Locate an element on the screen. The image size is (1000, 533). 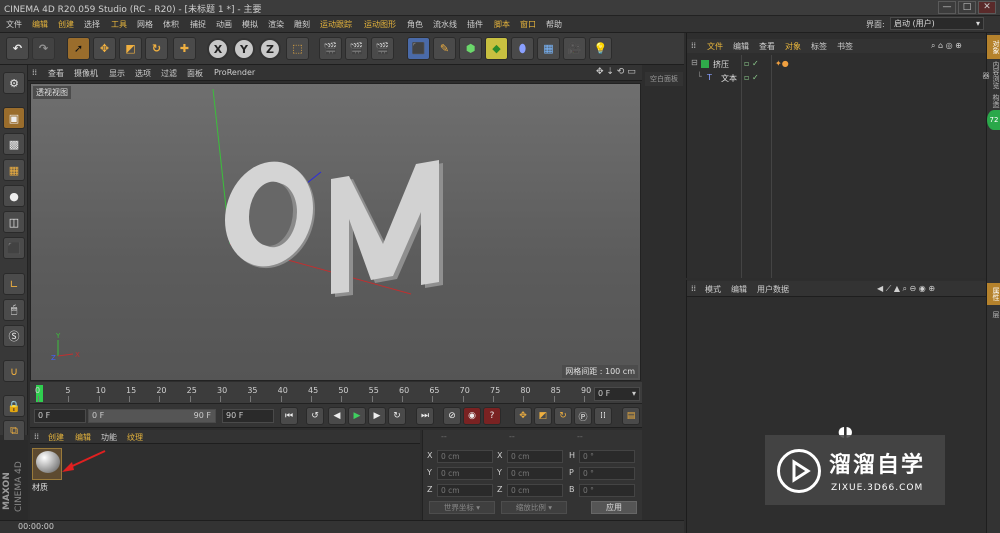
menu-render: 渲染 is located at coordinates (276, 24).